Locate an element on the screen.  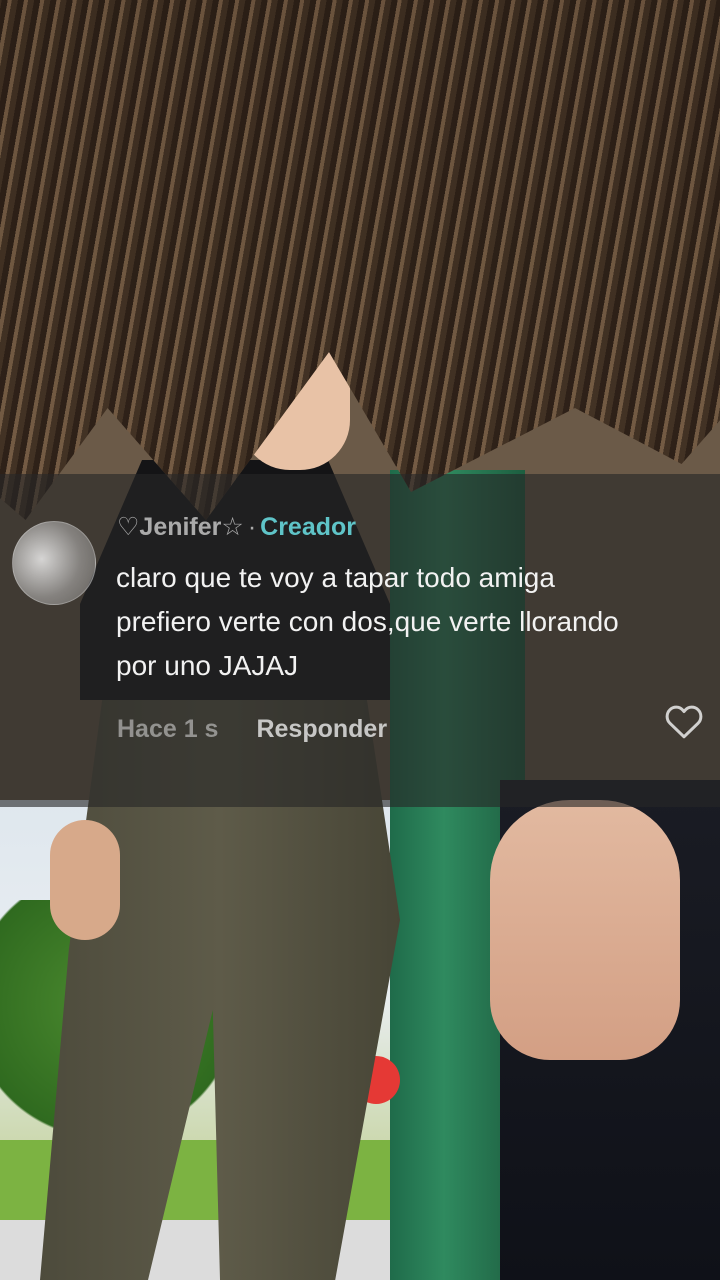
left-hand is located at coordinates (85, 880).